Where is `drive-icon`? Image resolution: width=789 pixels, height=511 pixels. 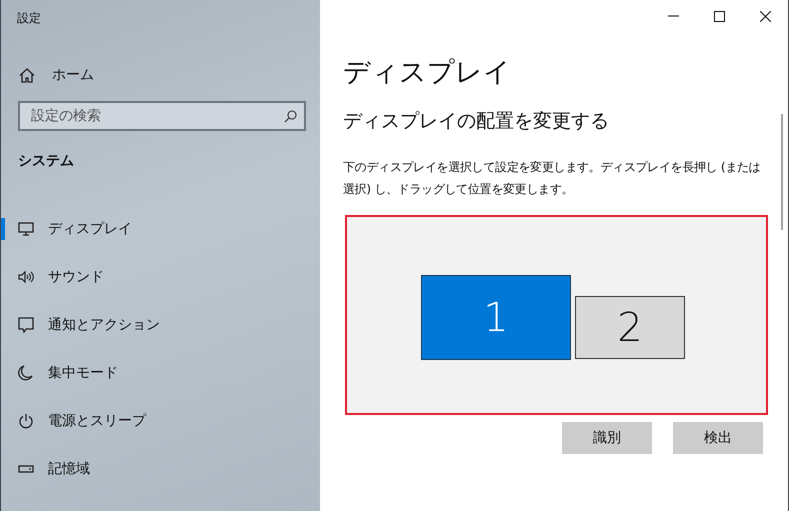
drive-icon is located at coordinates (26, 469).